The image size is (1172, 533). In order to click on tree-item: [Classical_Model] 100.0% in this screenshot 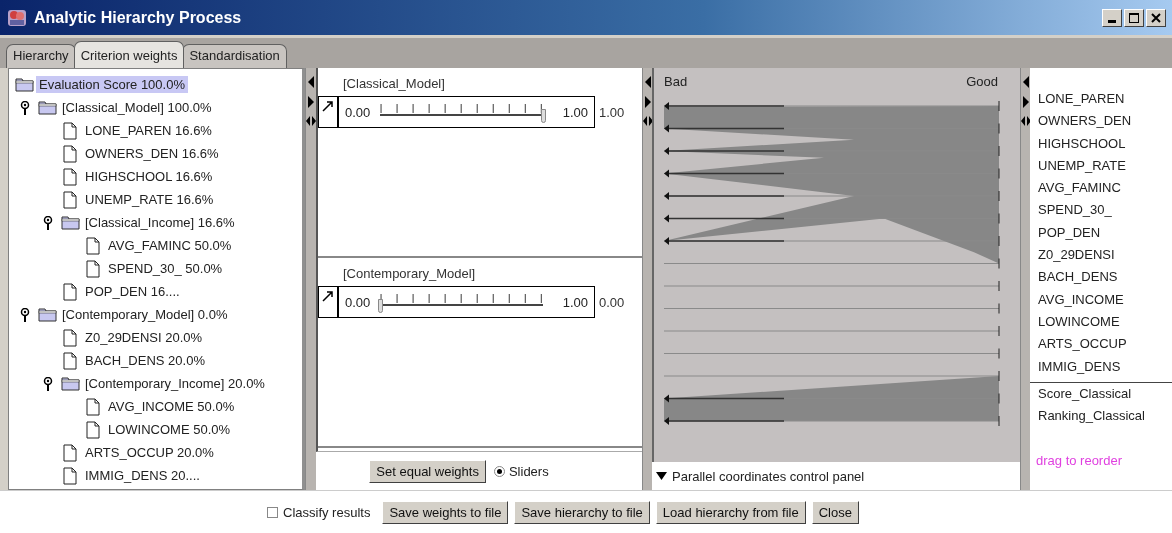, I will do `click(137, 107)`.